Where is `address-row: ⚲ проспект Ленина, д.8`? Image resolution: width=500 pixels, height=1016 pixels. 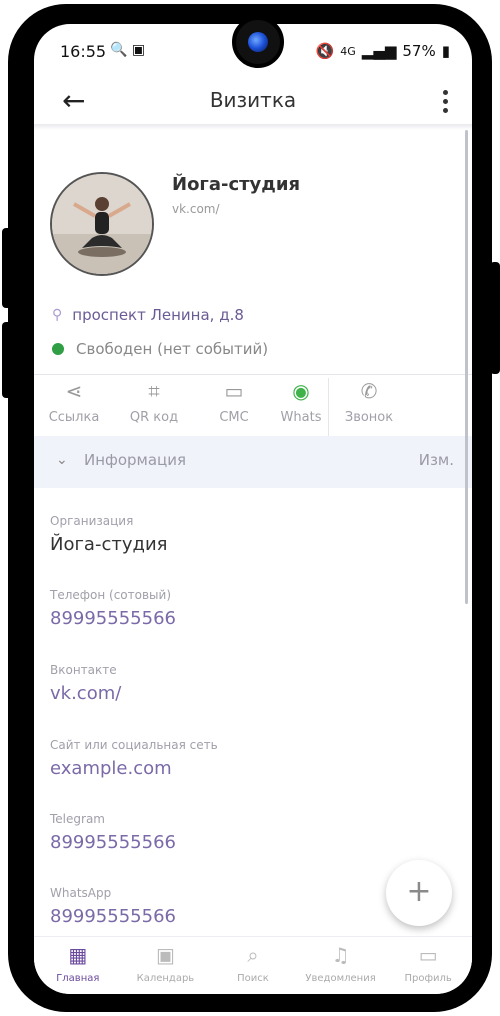 address-row: ⚲ проспект Ленина, д.8 is located at coordinates (148, 315).